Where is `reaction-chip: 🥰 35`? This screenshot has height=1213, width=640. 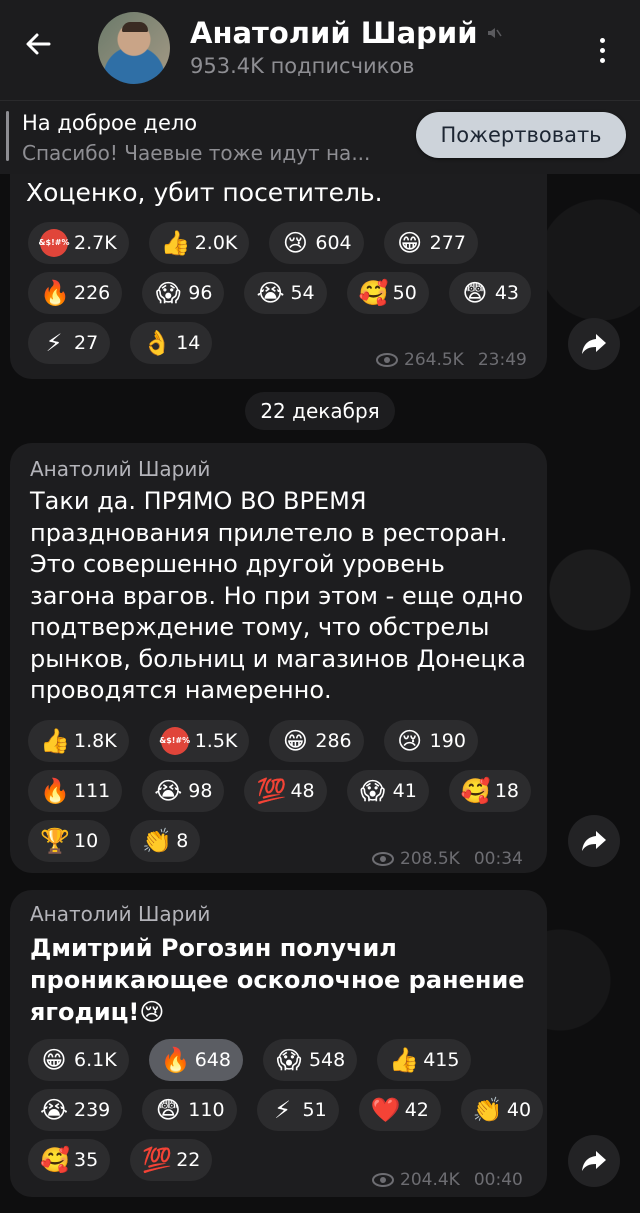 reaction-chip: 🥰 35 is located at coordinates (69, 1160).